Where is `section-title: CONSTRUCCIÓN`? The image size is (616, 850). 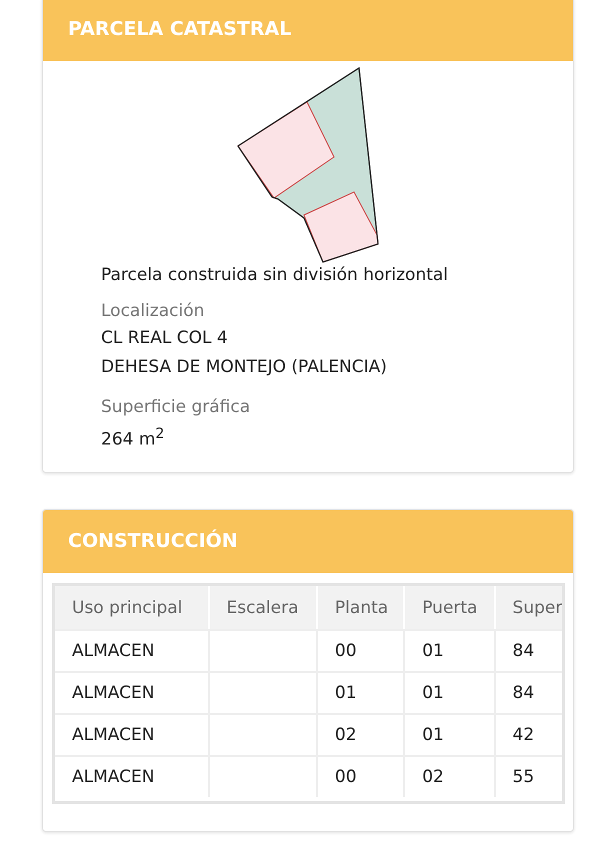 section-title: CONSTRUCCIÓN is located at coordinates (308, 541).